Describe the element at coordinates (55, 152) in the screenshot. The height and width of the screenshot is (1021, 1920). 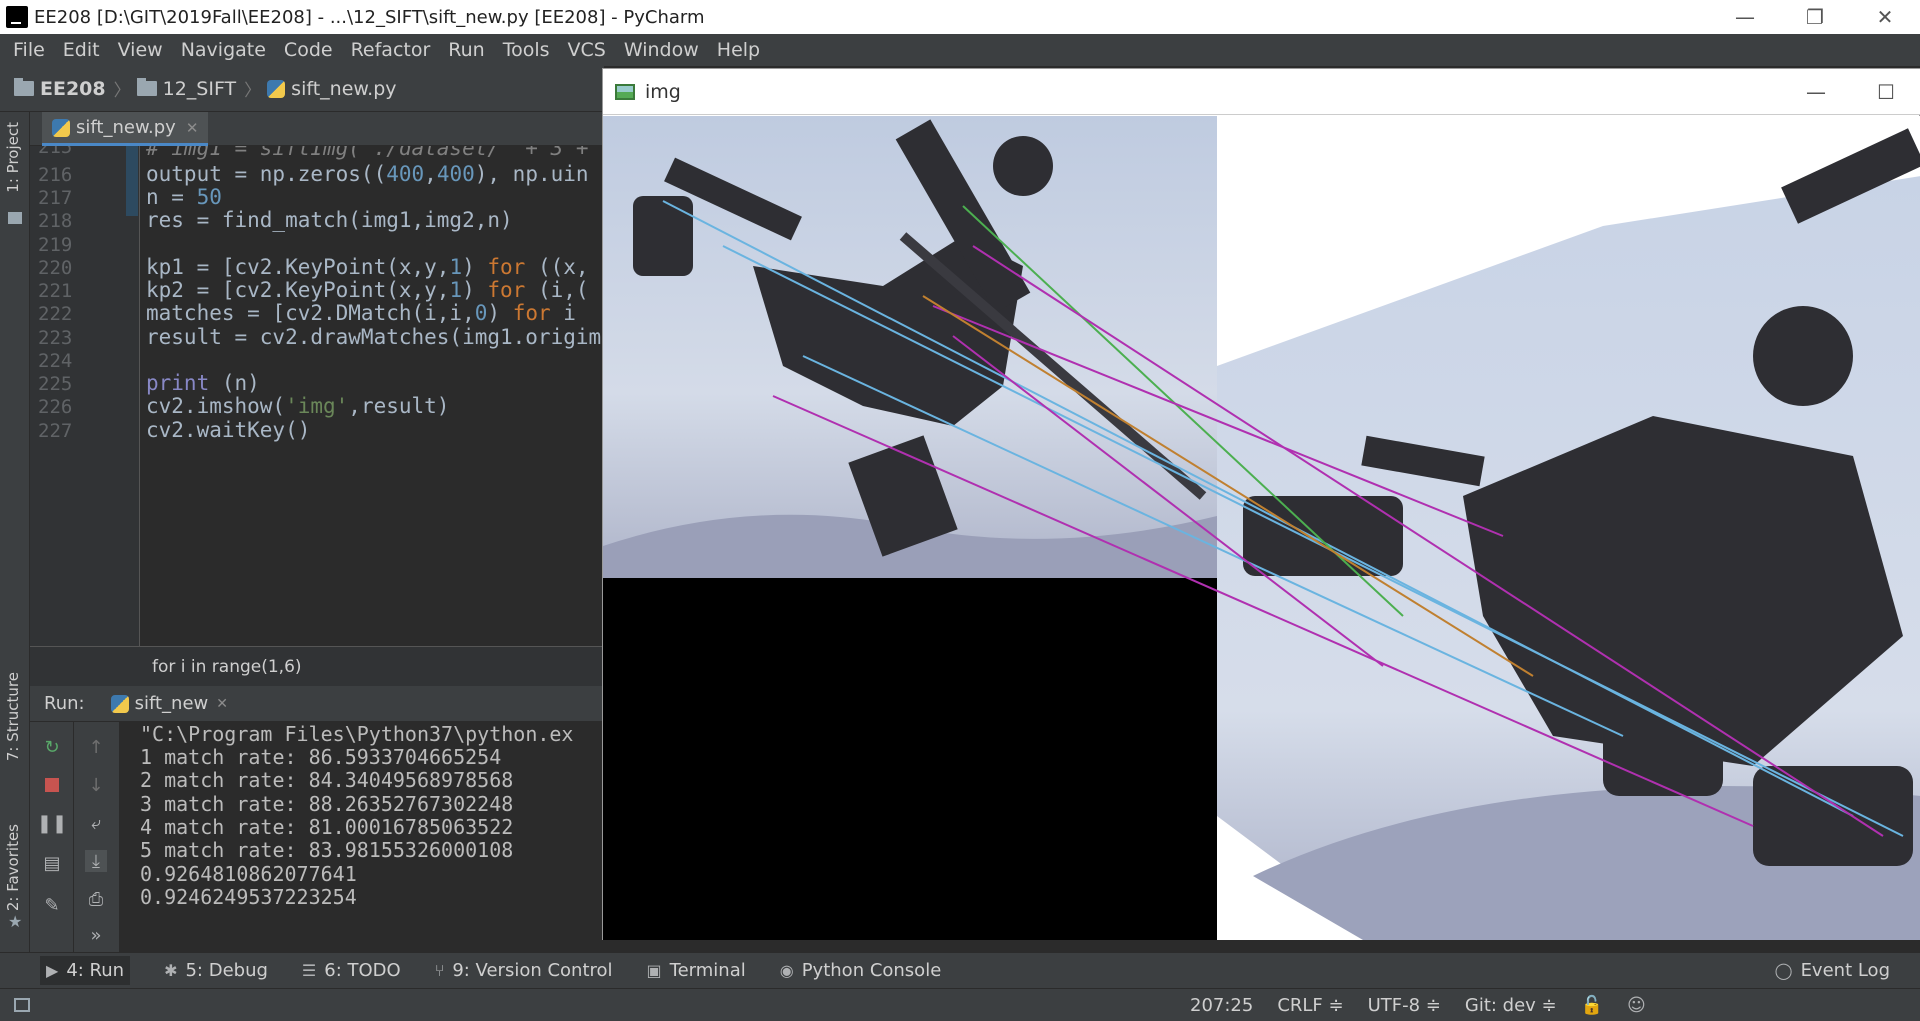
I see `line-number: 215` at that location.